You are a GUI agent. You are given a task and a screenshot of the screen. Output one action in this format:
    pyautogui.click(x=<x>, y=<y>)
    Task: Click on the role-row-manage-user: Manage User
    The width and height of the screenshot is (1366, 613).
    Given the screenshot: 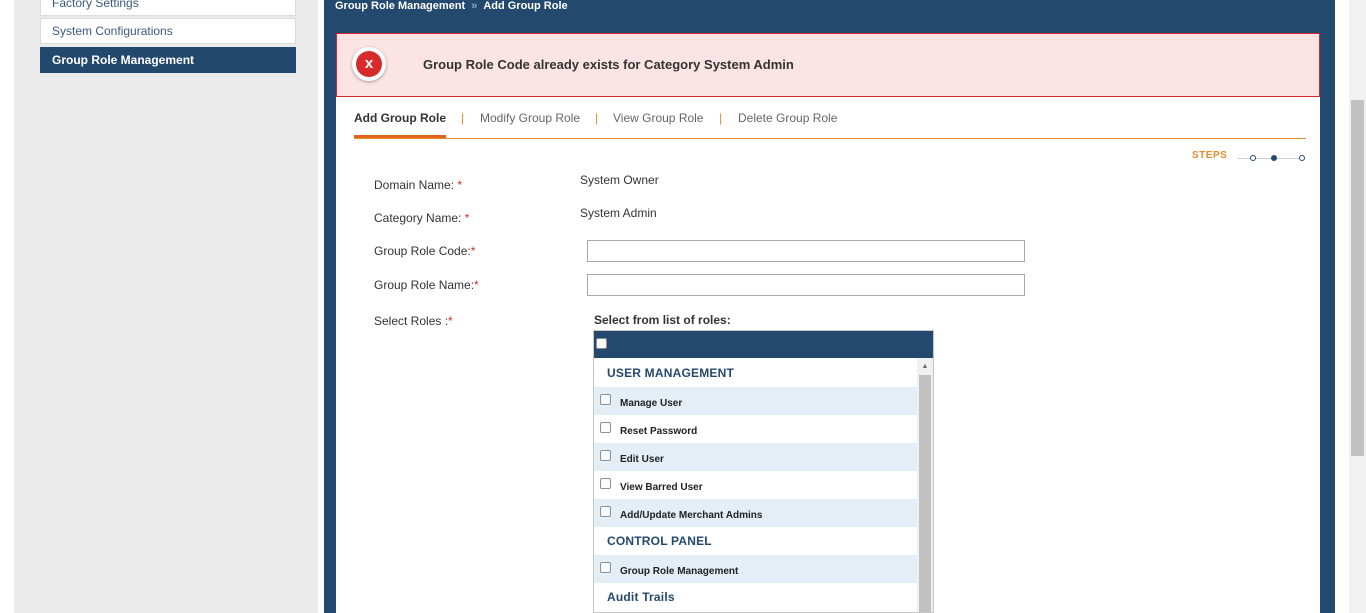 What is the action you would take?
    pyautogui.click(x=755, y=401)
    